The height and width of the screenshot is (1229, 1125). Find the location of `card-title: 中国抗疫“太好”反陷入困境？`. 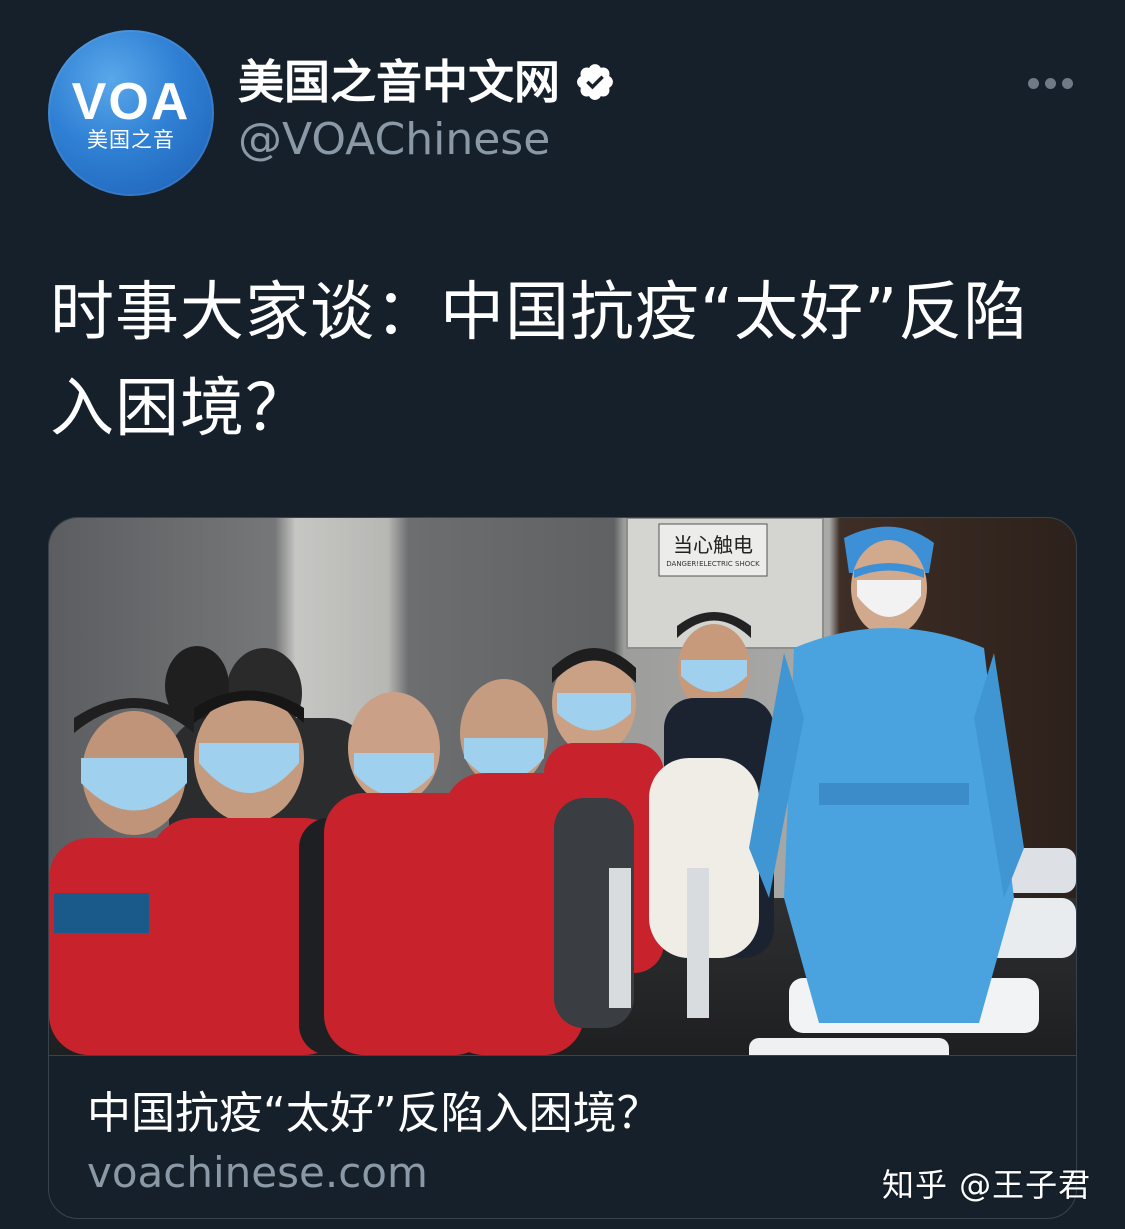

card-title: 中国抗疫“太好”反陷入困境？ is located at coordinates (374, 1114).